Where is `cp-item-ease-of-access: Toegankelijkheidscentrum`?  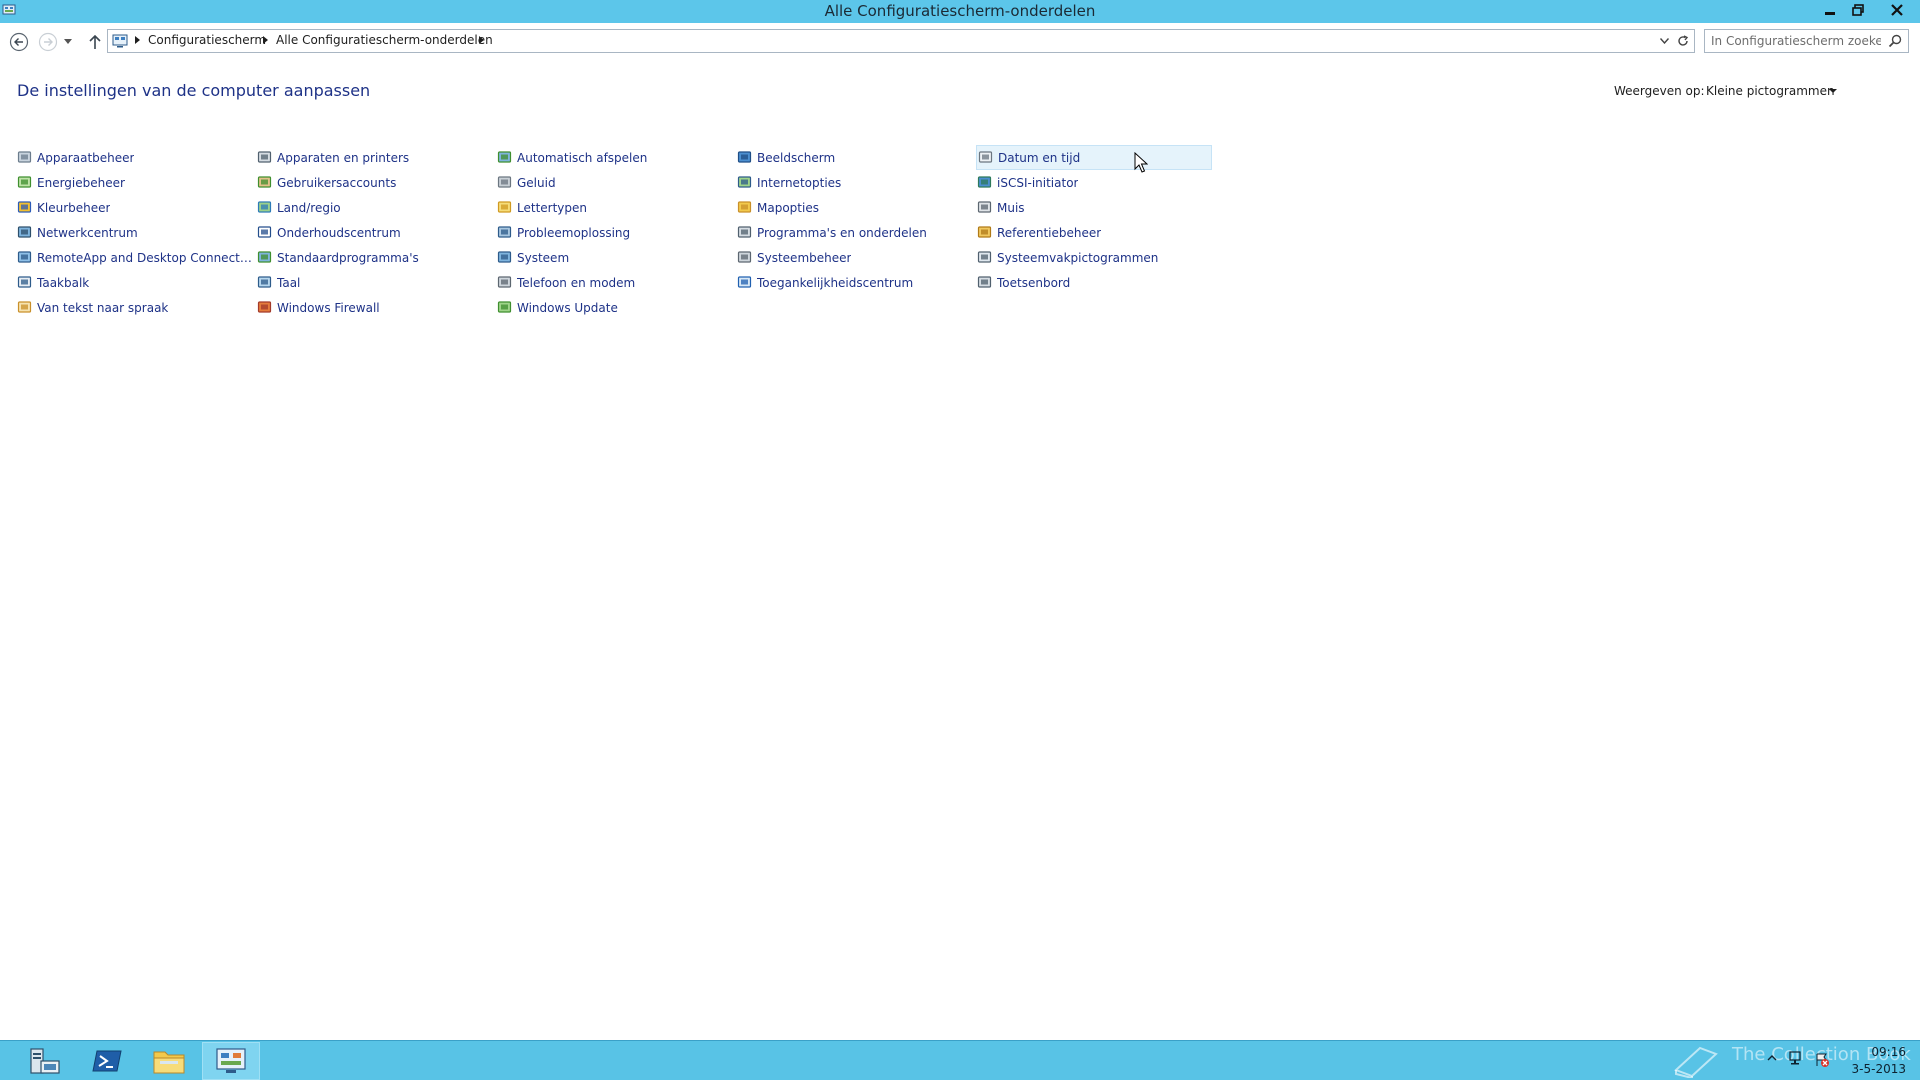
cp-item-ease-of-access: Toegankelijkheidscentrum is located at coordinates (854, 282).